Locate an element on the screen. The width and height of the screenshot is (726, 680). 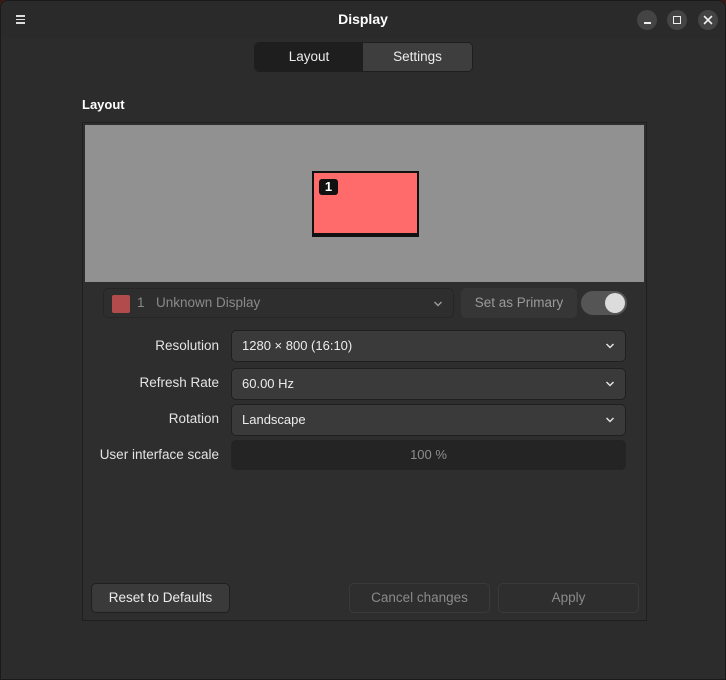
display-selector: 1 Unknown Display is located at coordinates (278, 303).